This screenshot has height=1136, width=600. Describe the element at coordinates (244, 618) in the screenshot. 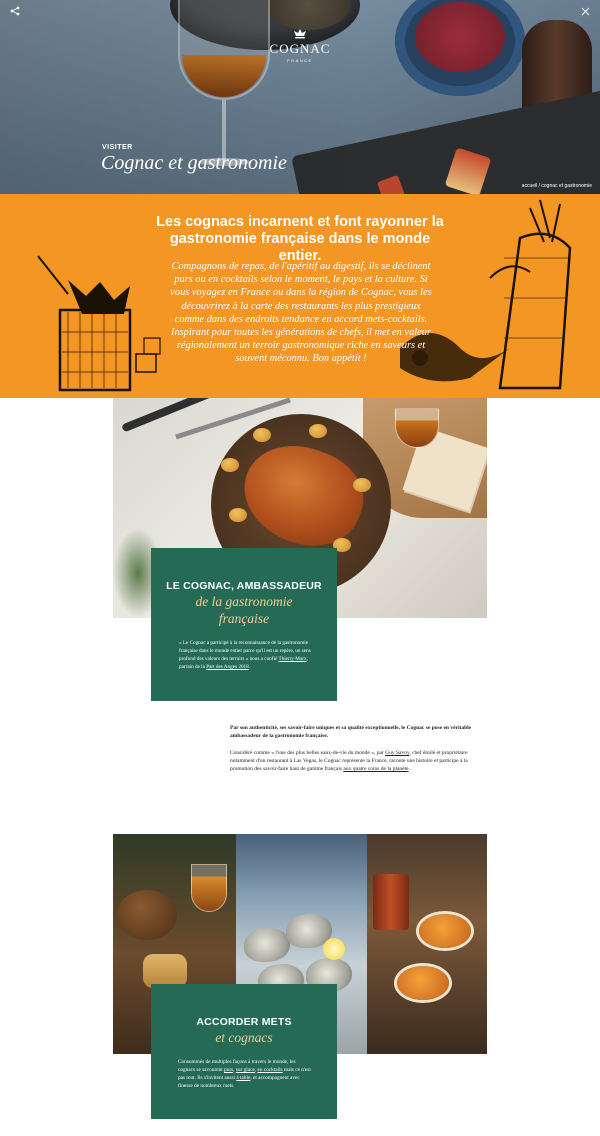

I see `section-subtitle: française` at that location.